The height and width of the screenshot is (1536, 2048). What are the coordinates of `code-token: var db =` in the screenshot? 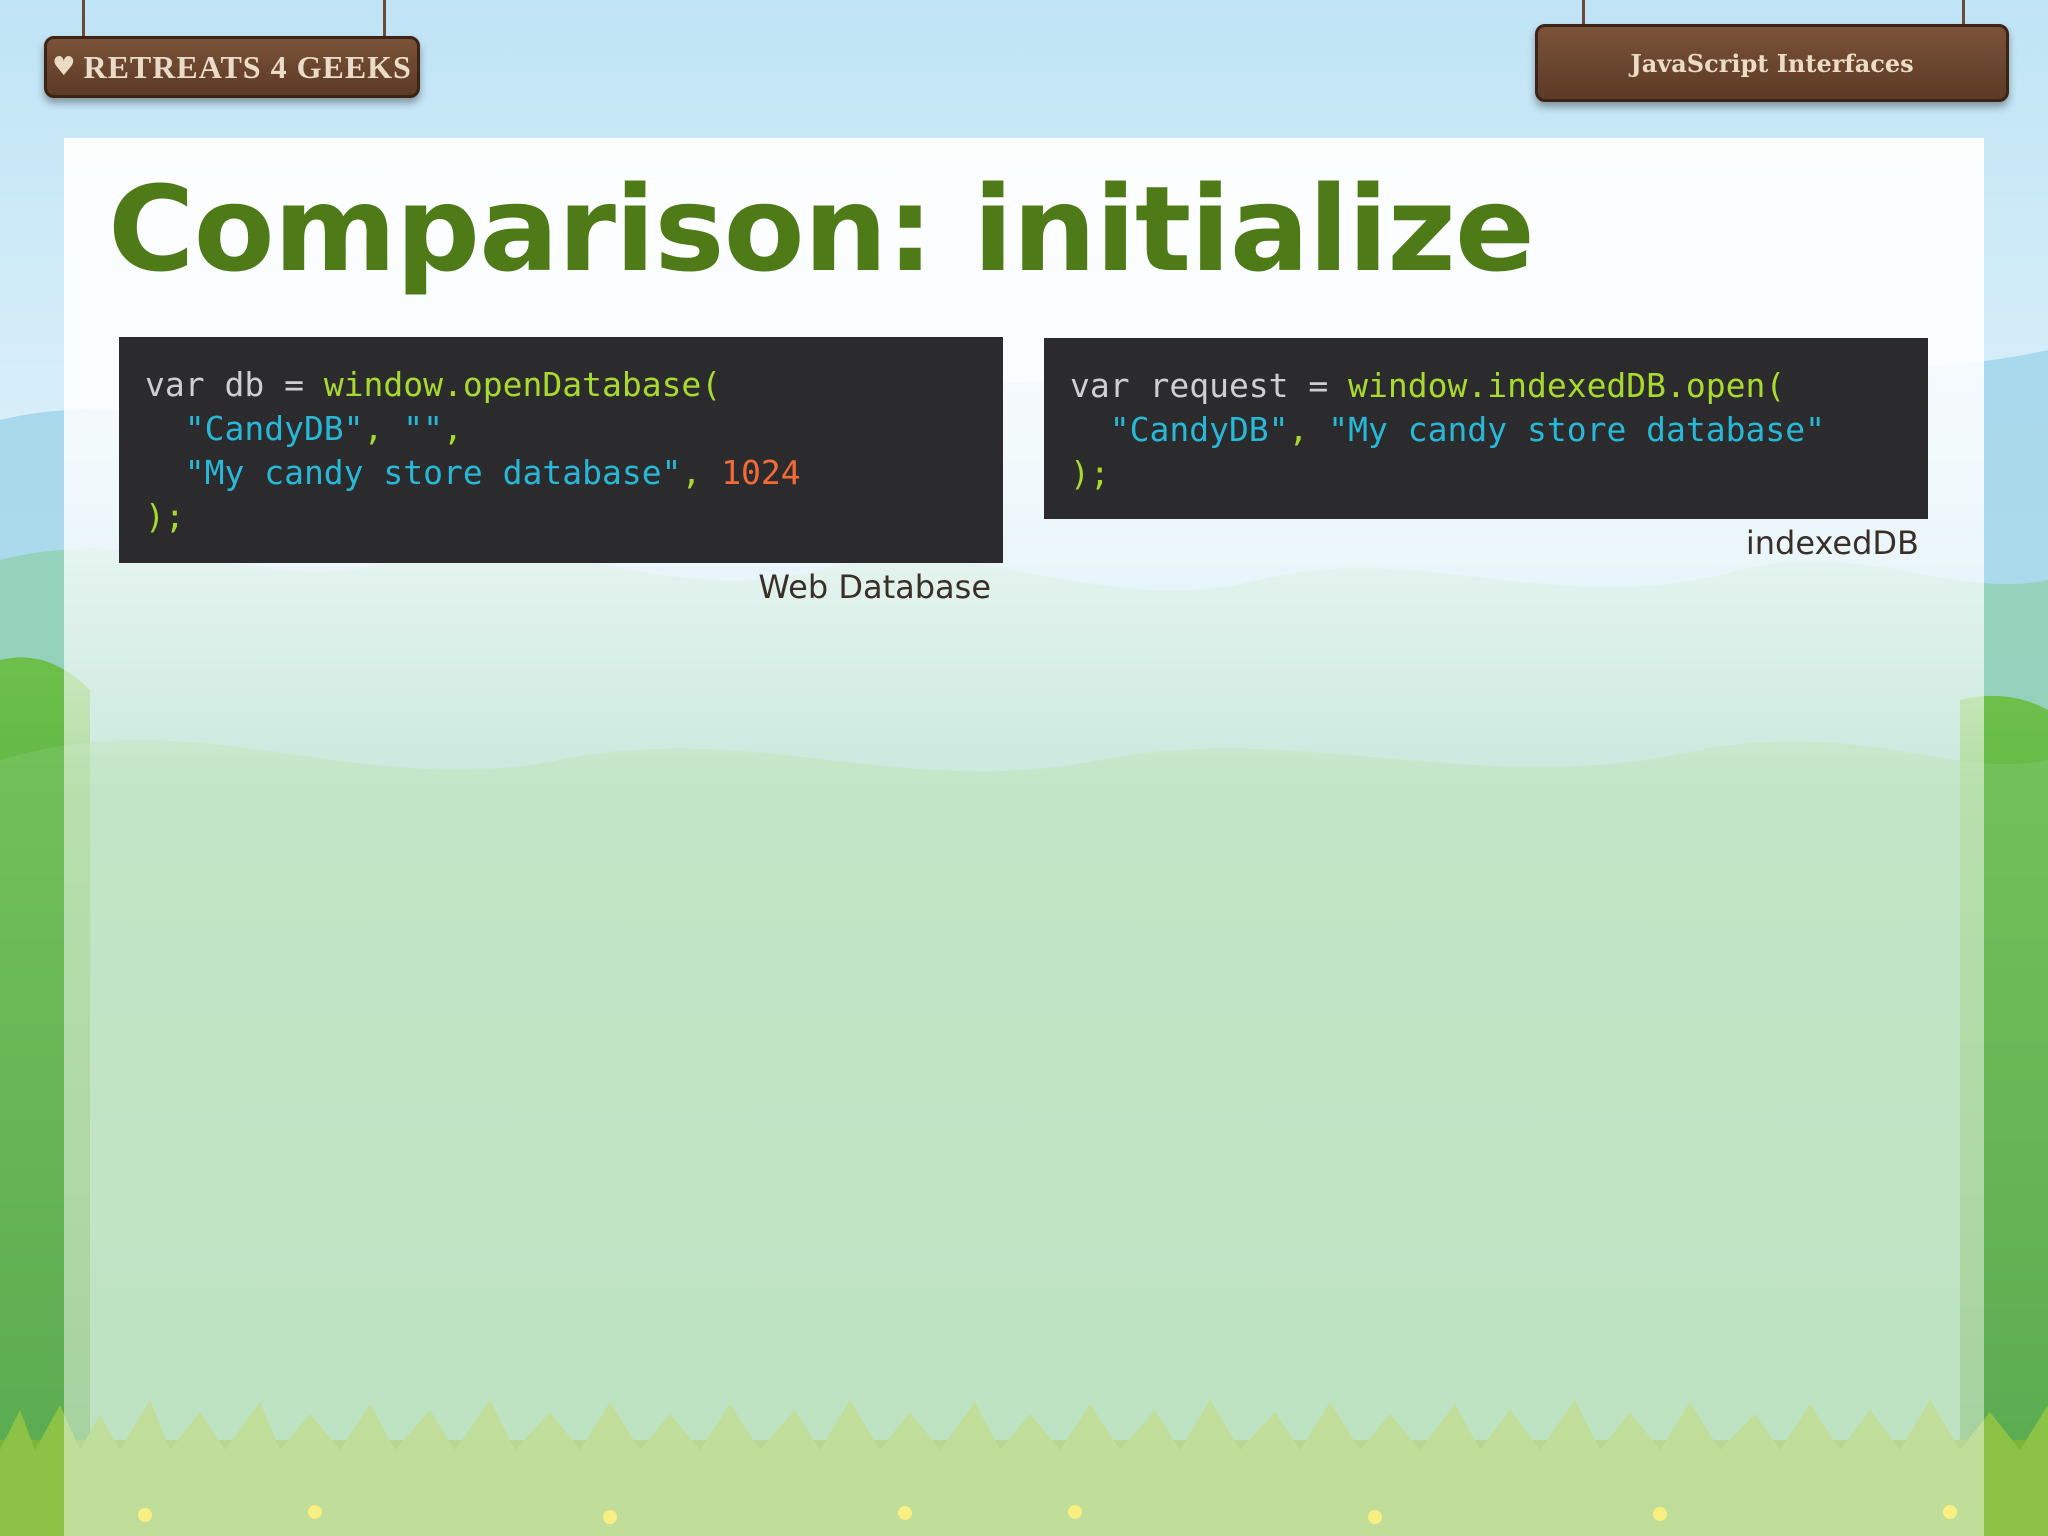 It's located at (234, 384).